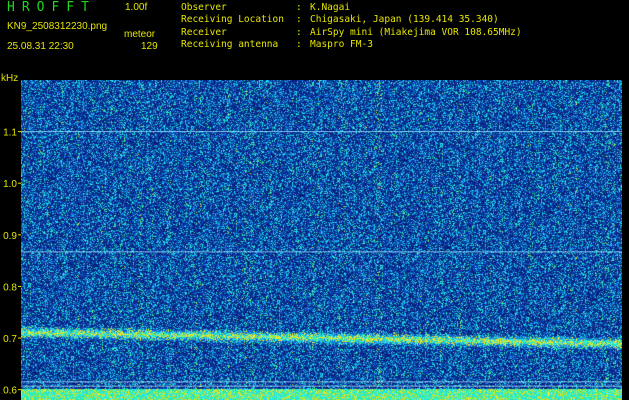 Image resolution: width=629 pixels, height=400 pixels. I want to click on y-tick-label: 1.1, so click(10, 133).